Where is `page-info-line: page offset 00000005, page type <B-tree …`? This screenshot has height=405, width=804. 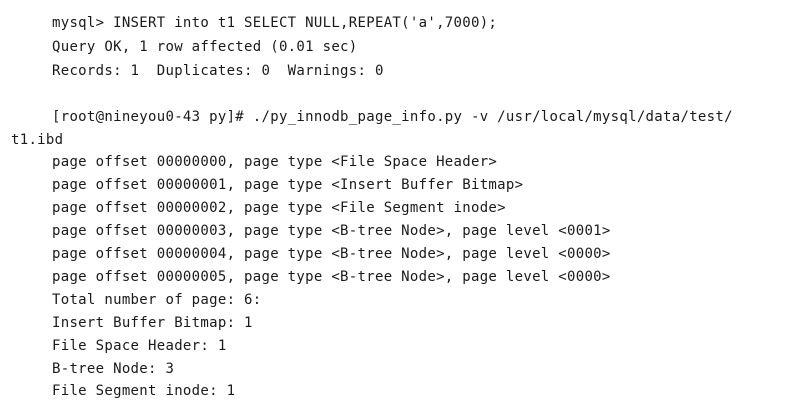 page-info-line: page offset 00000005, page type <B-tree … is located at coordinates (331, 277).